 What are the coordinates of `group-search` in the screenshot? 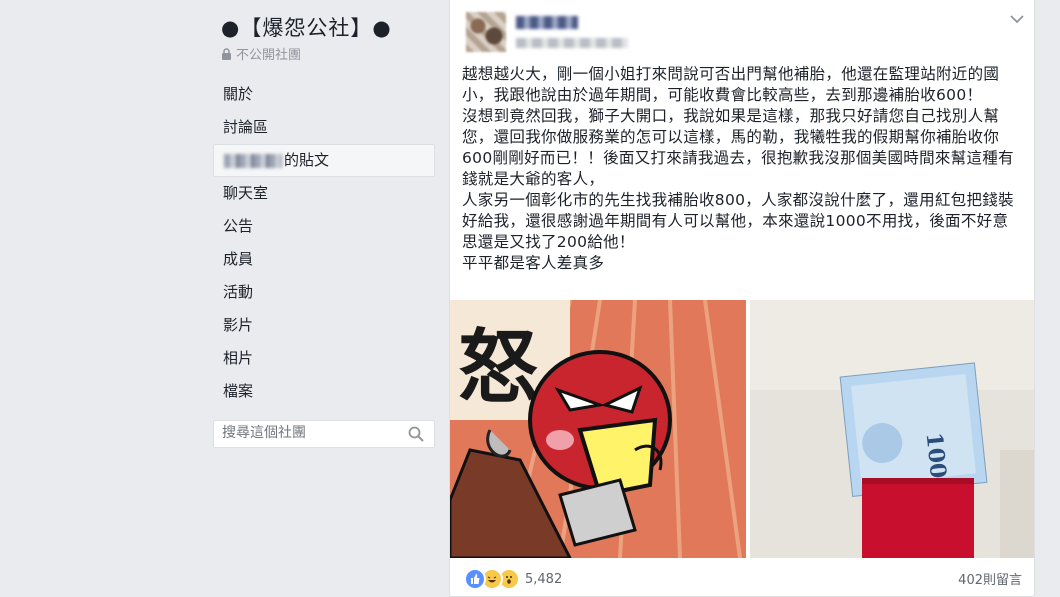 It's located at (324, 434).